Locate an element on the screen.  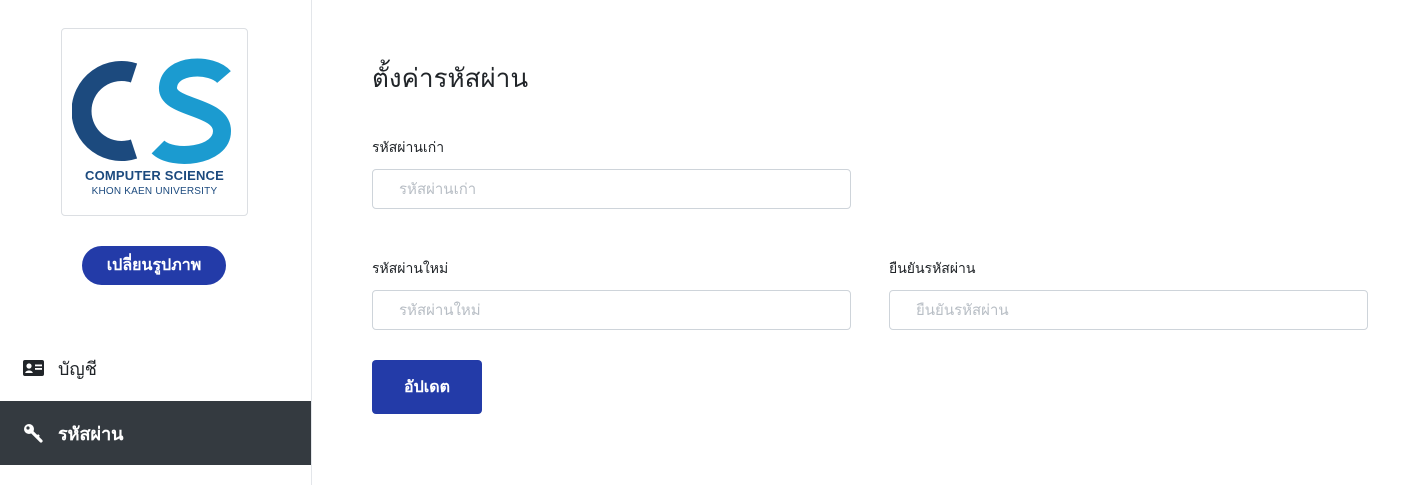
sidebar-item-label: บัญชี is located at coordinates (77, 369).